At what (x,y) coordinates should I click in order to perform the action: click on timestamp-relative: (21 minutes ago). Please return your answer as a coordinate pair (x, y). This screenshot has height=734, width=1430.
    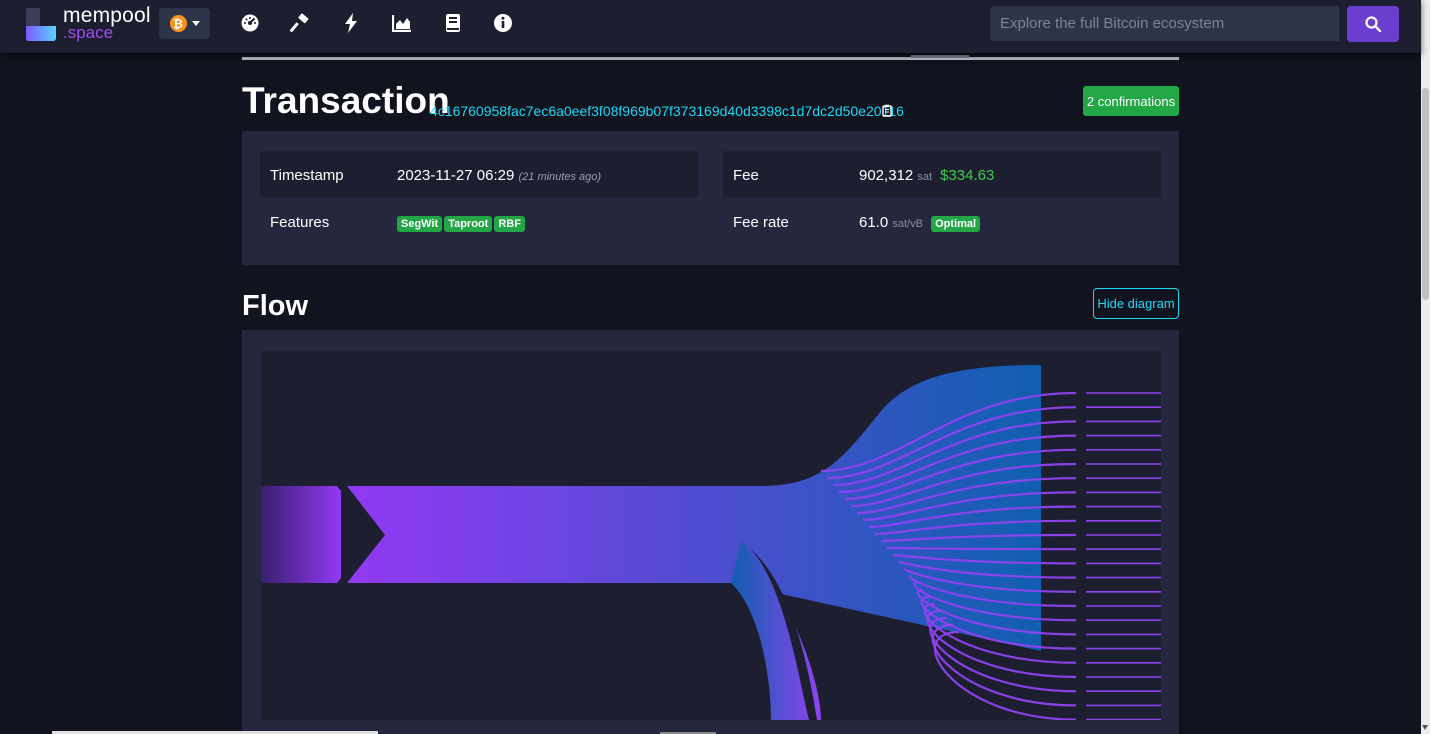
    Looking at the image, I should click on (560, 177).